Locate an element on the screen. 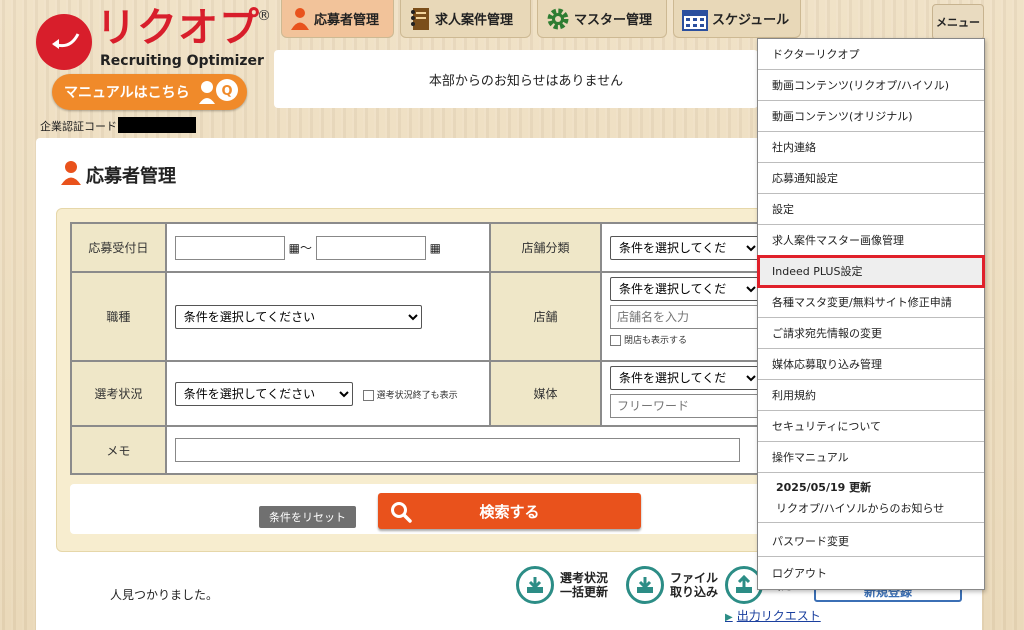  help-badge: Q is located at coordinates (226, 91).